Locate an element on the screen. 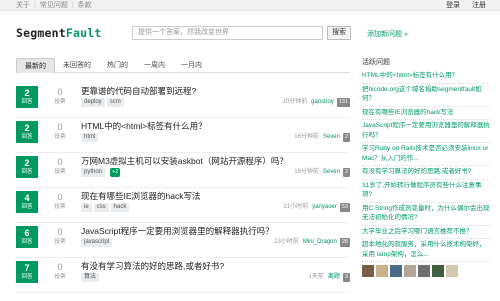 The width and height of the screenshot is (500, 301). question-row: 7 回答 0 投票 有没有学习算法的好的思路,或者好书? 算法 1天前 离题 3 is located at coordinates (183, 275).